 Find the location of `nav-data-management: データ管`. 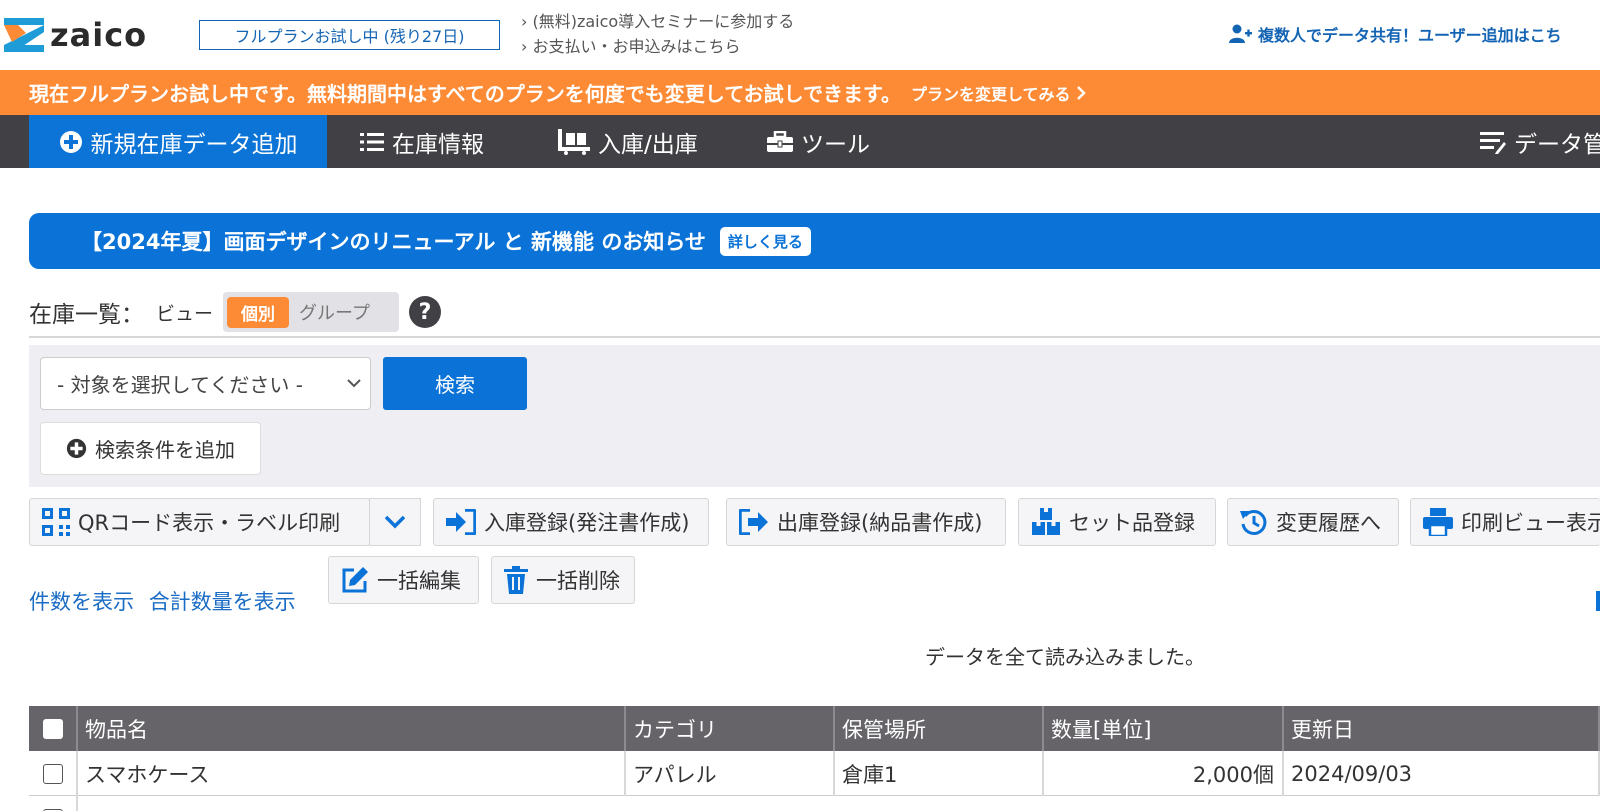

nav-data-management: データ管 is located at coordinates (1540, 141).